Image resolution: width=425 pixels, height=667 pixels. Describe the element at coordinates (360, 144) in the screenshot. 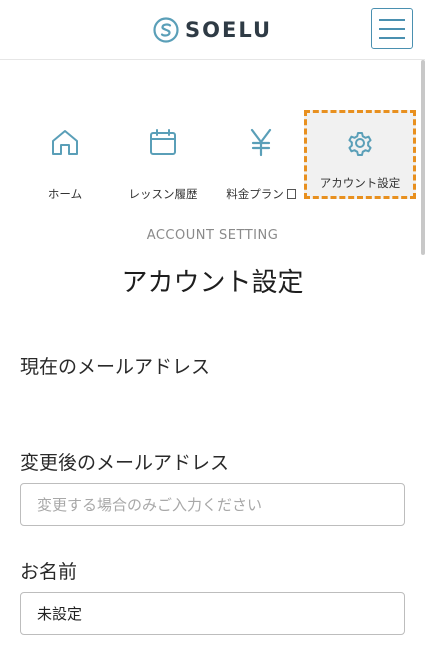

I see `gear-icon` at that location.